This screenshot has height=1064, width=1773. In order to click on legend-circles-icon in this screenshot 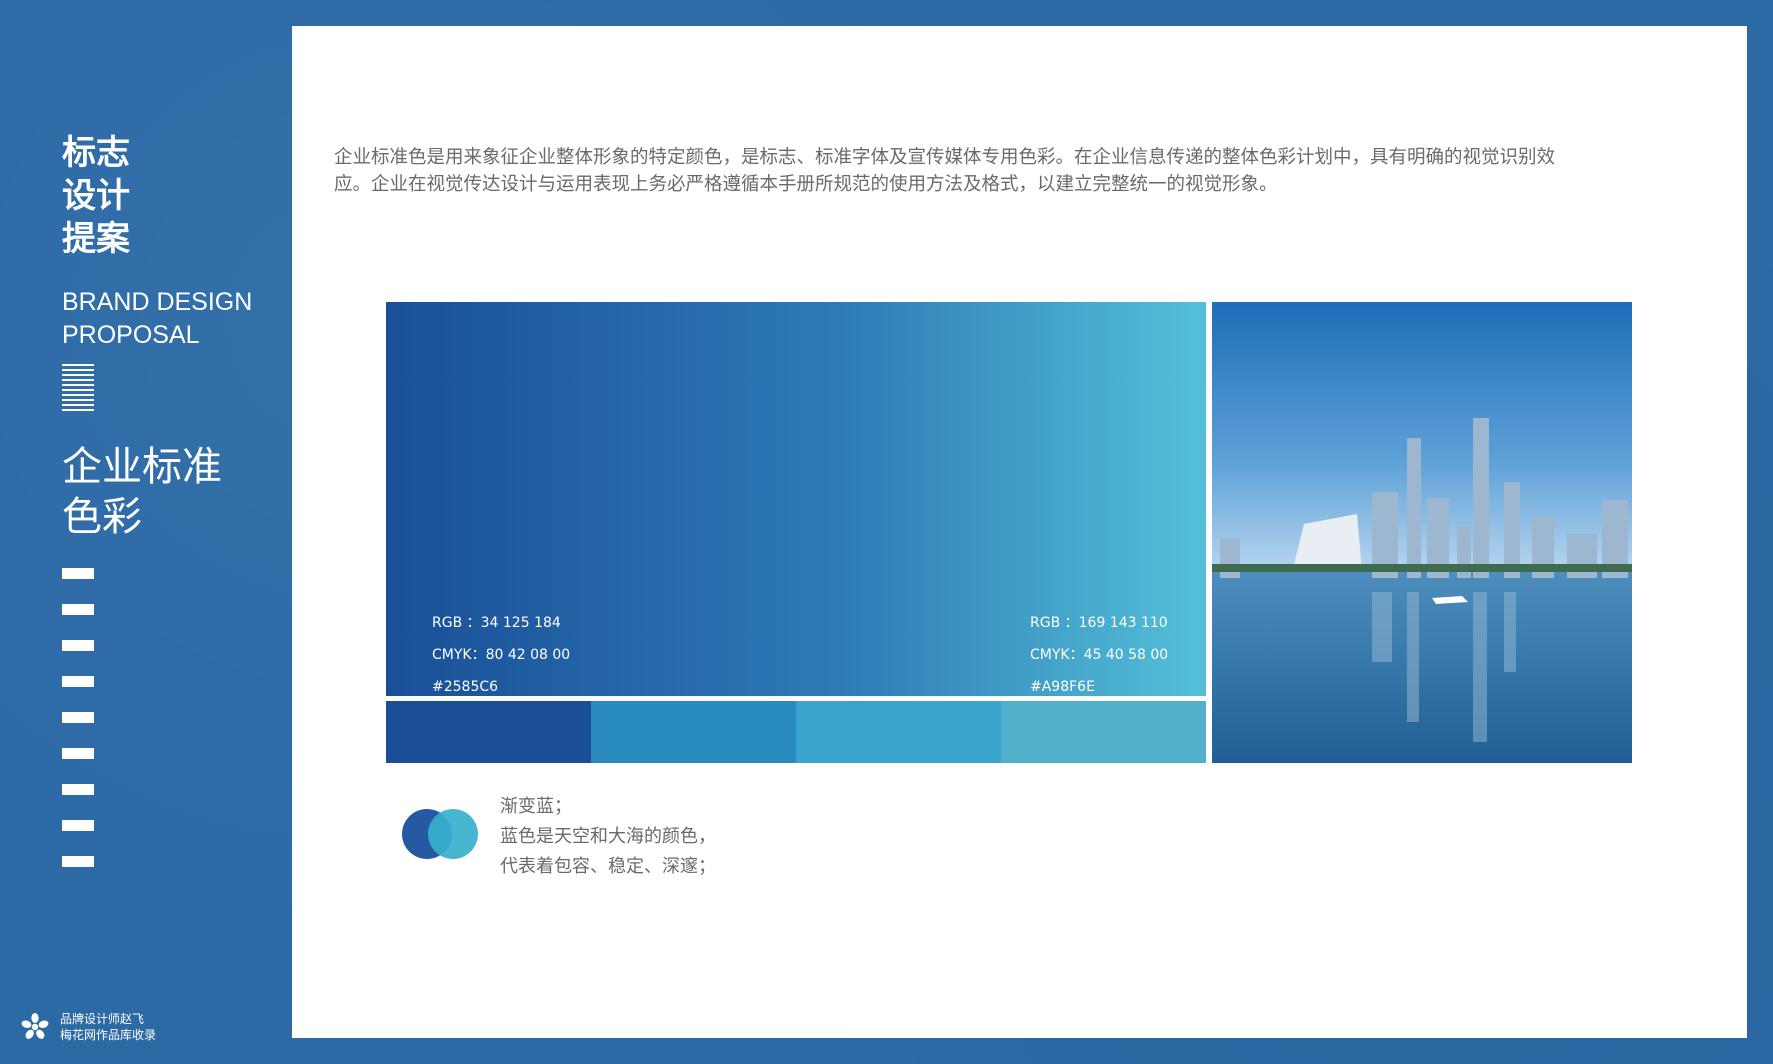, I will do `click(442, 833)`.